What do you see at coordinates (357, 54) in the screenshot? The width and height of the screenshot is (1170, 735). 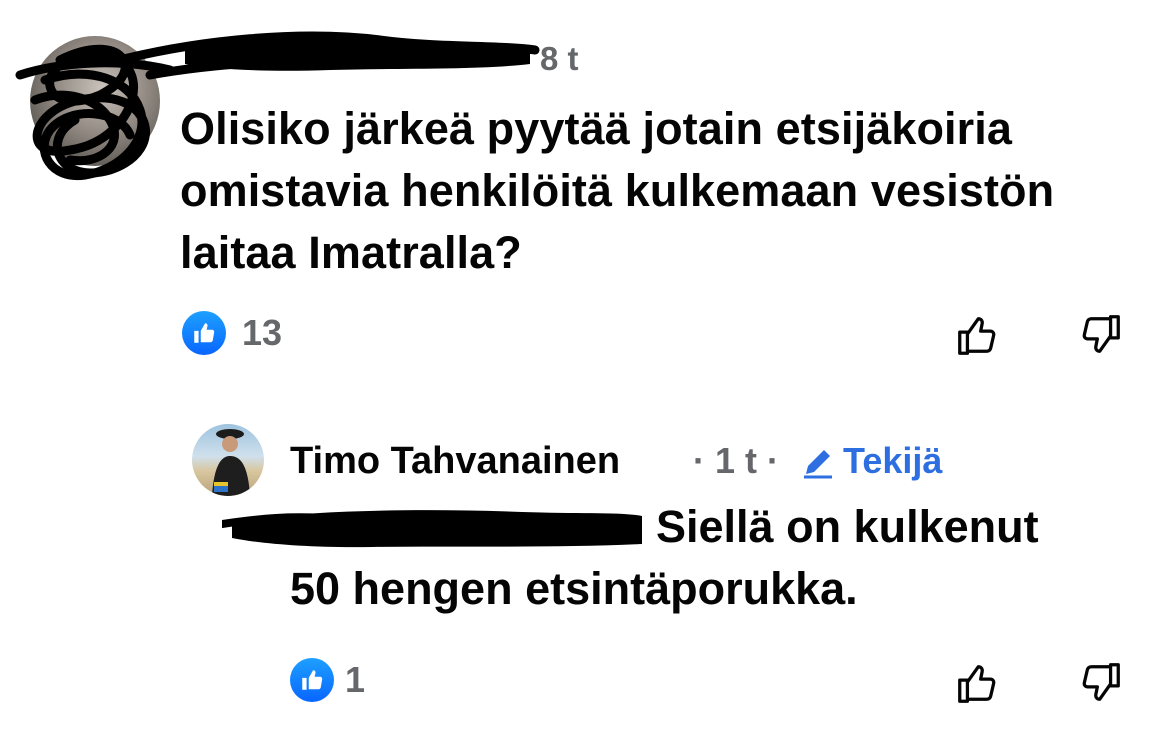 I see `redacted-author-name` at bounding box center [357, 54].